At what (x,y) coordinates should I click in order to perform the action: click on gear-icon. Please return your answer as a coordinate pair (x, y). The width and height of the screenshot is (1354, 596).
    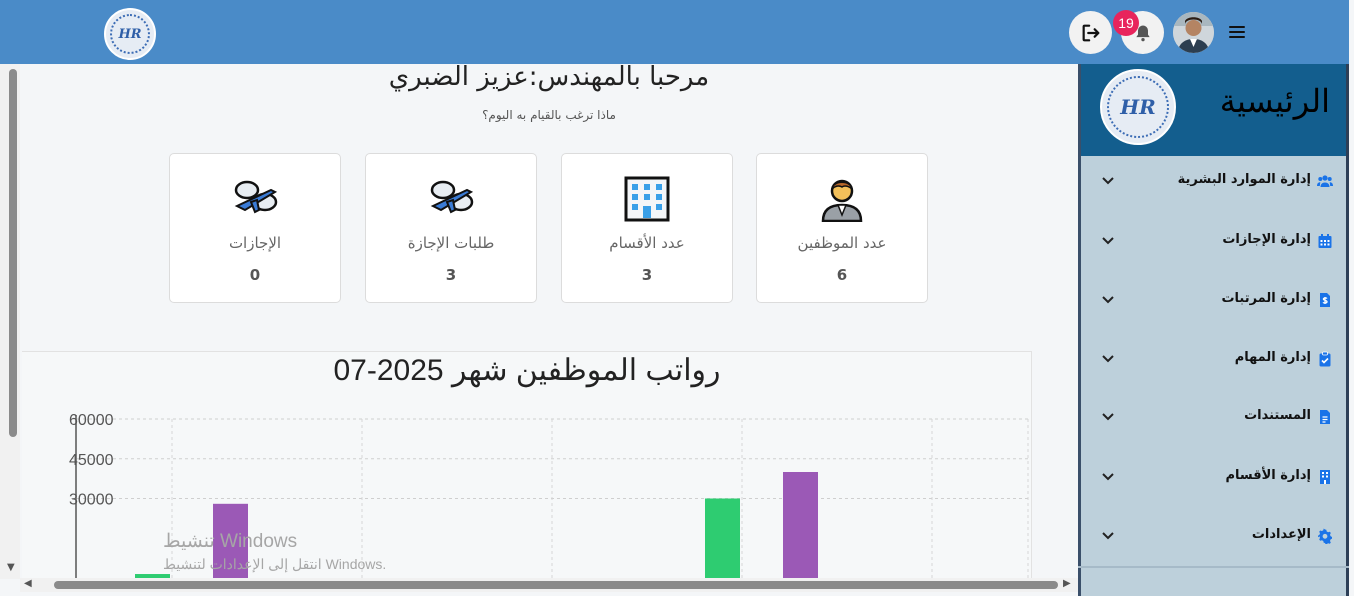
    Looking at the image, I should click on (1325, 536).